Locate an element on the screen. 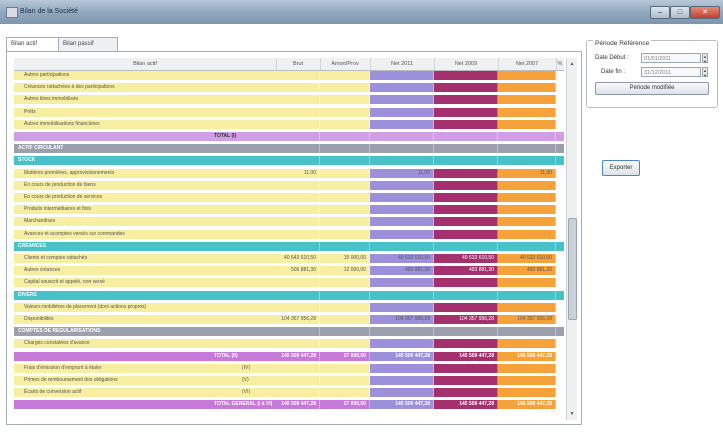  col-header-brut: Brut is located at coordinates (298, 64).